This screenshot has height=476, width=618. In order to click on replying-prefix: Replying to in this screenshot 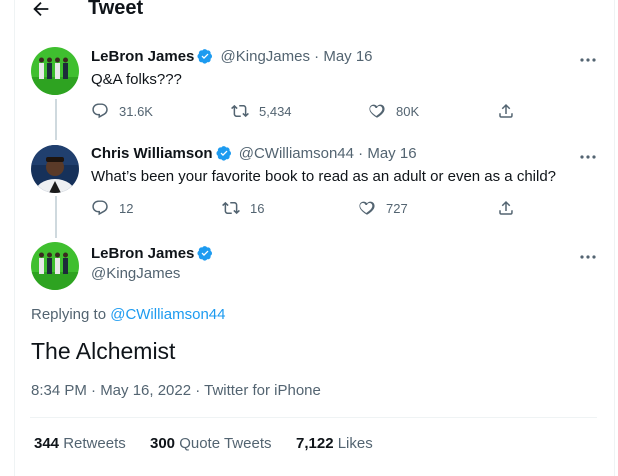, I will do `click(69, 314)`.